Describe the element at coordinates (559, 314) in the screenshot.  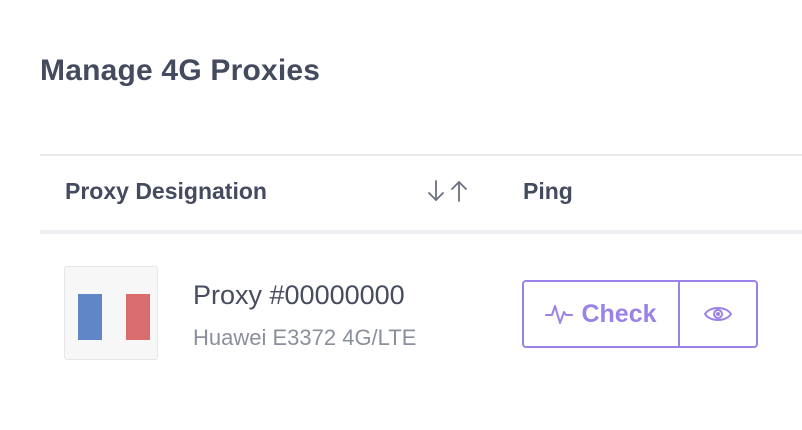
I see `activity-pulse-icon` at that location.